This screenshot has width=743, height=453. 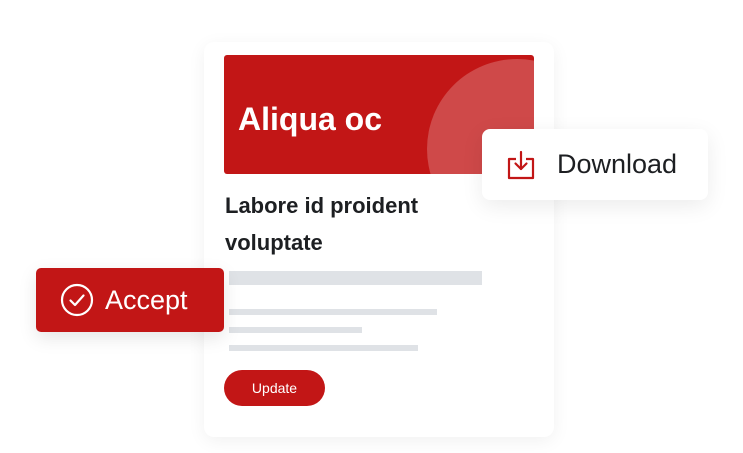 What do you see at coordinates (322, 224) in the screenshot?
I see `card-title: Labore id proident voluptate` at bounding box center [322, 224].